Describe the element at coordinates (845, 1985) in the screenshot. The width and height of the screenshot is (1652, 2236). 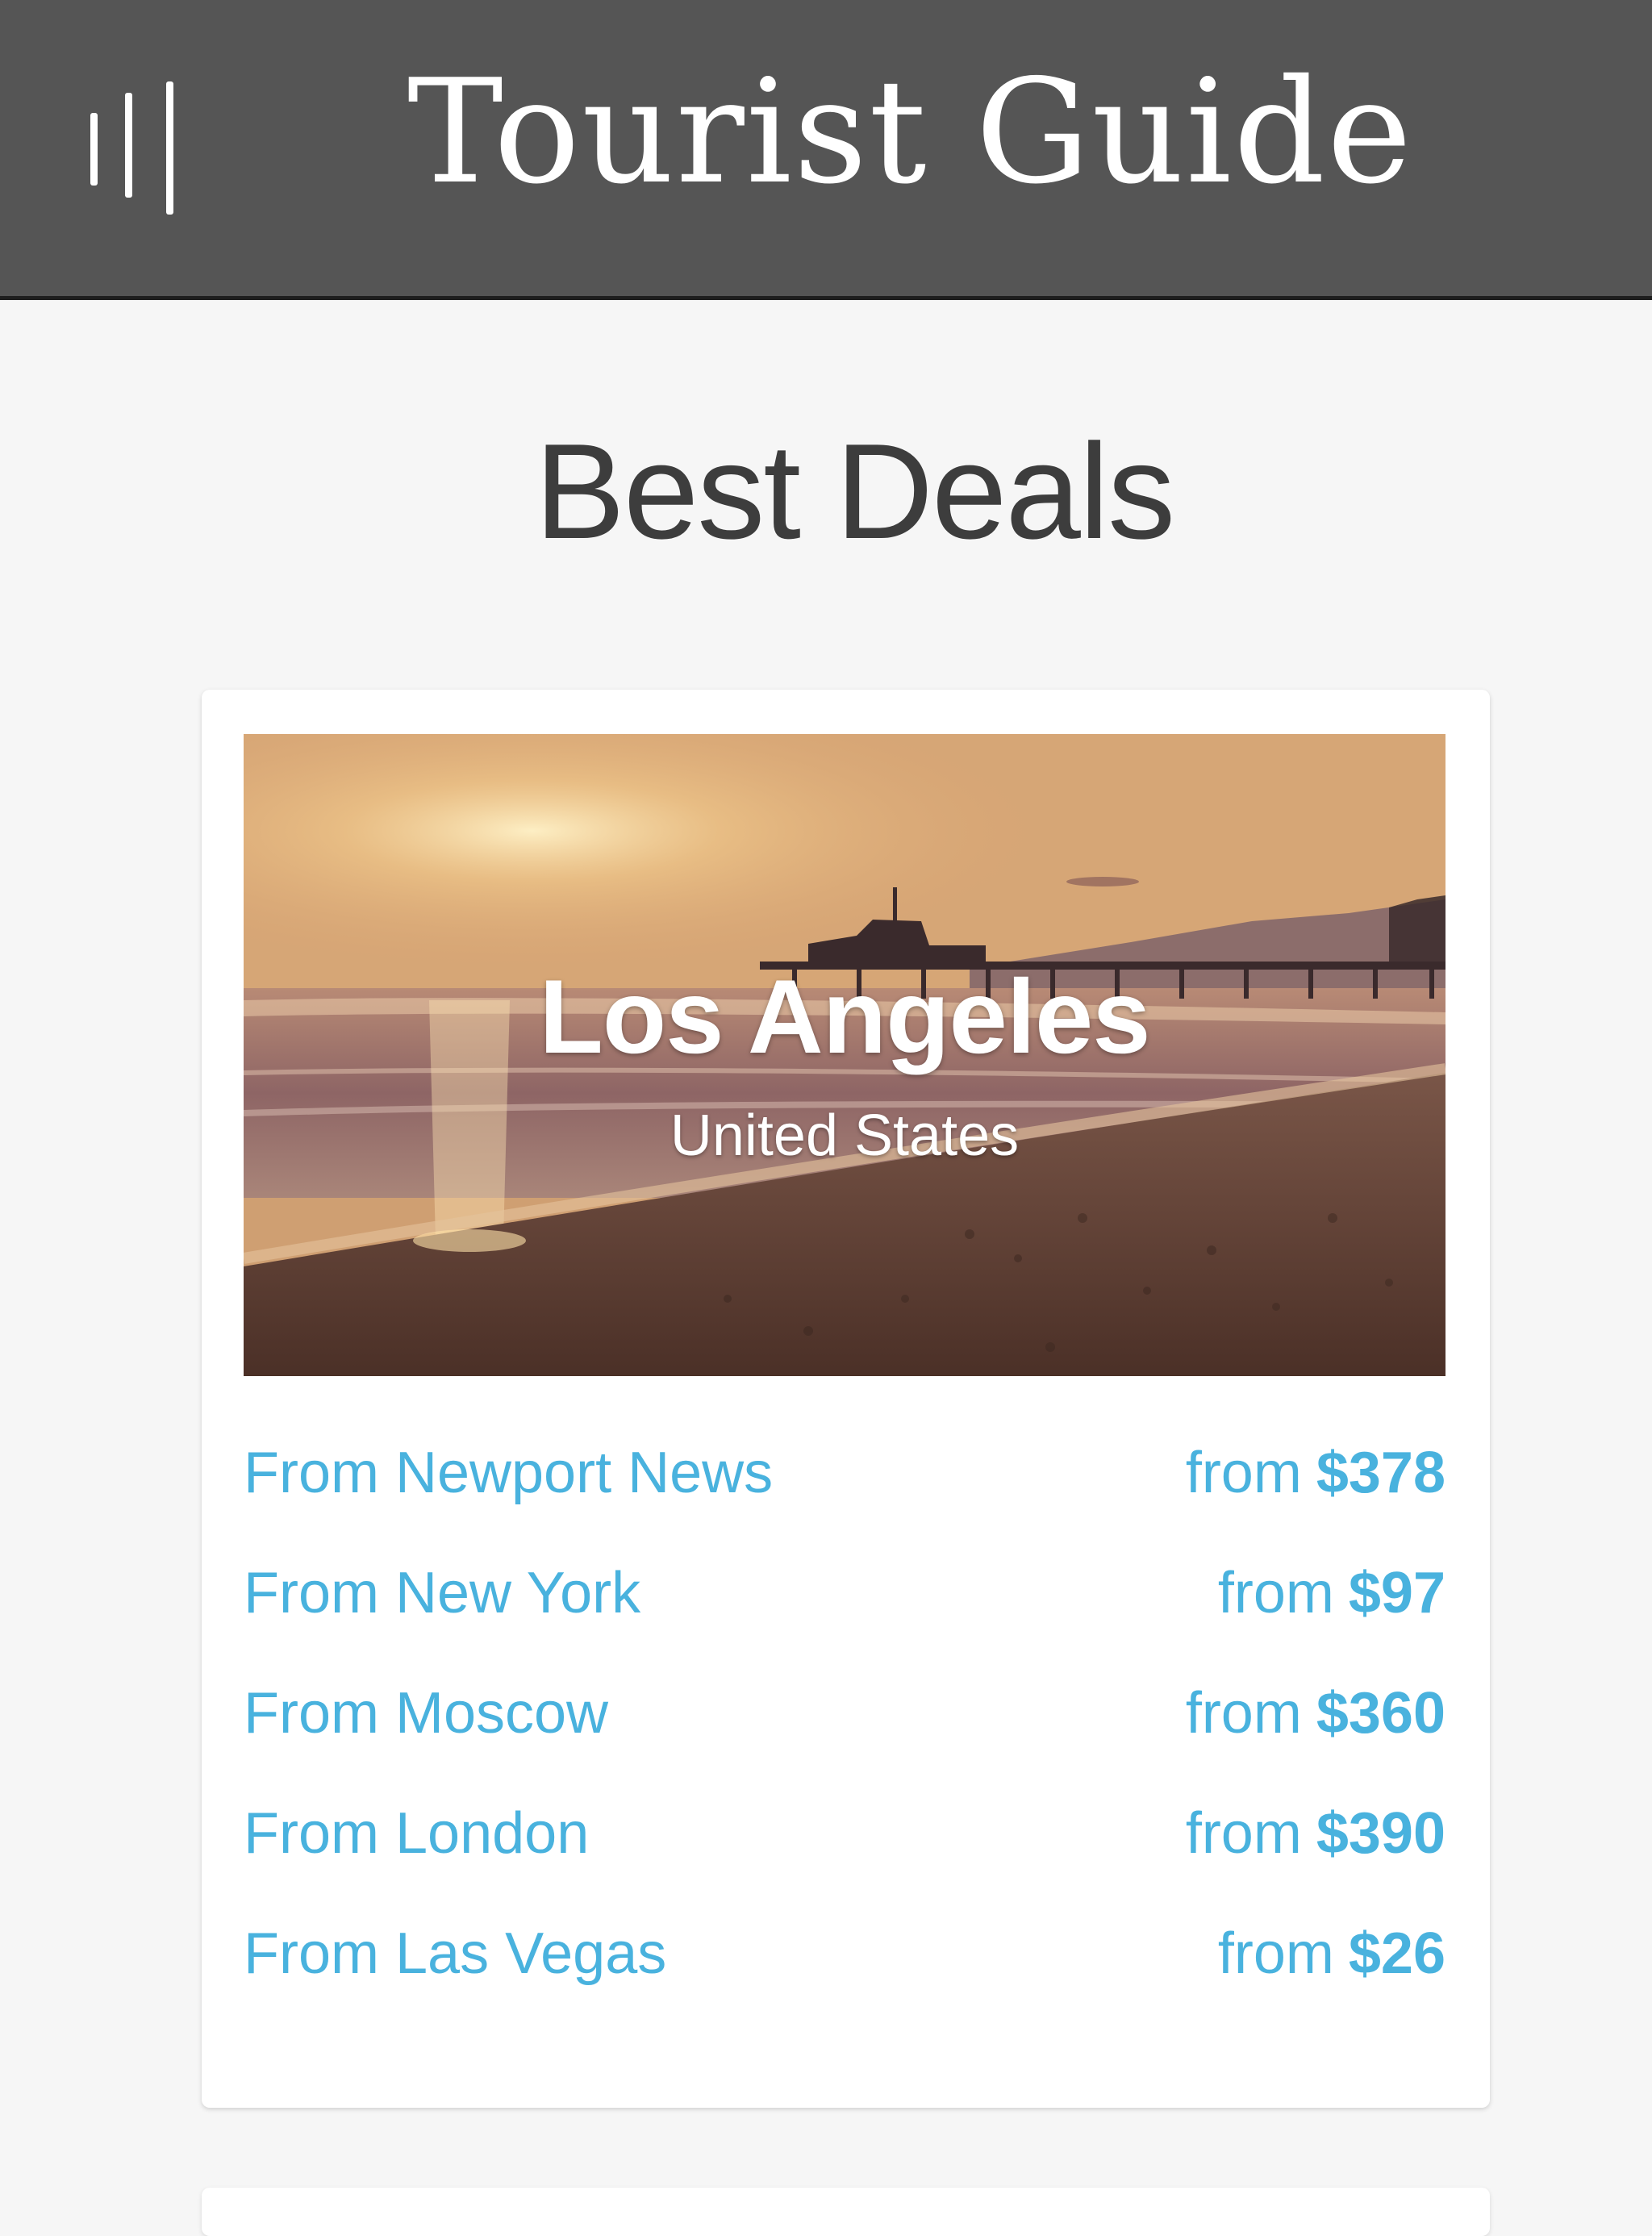
I see `deal-row: From Las Vegas from $26` at that location.